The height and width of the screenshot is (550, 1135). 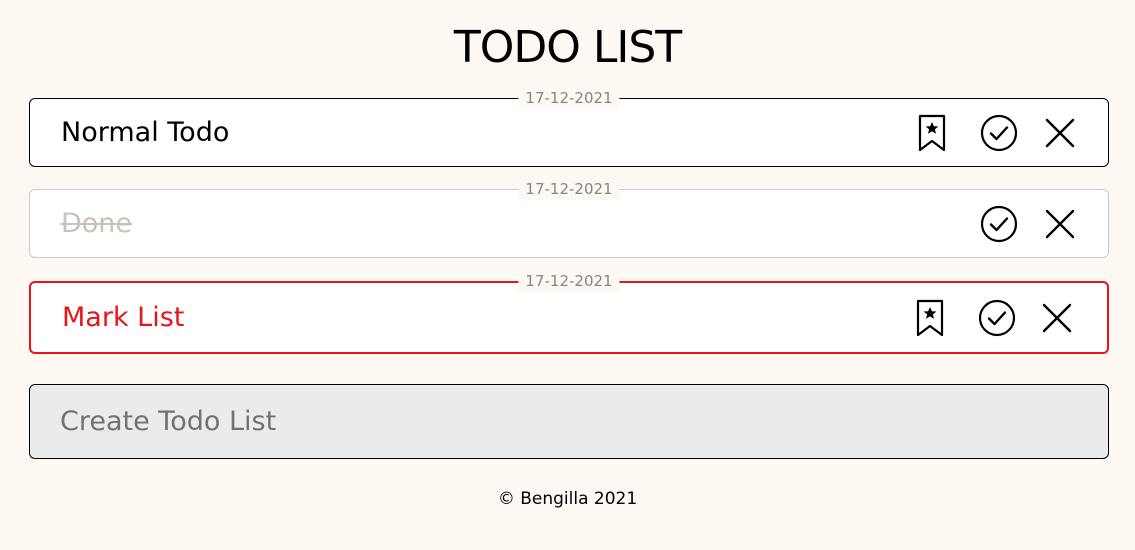 What do you see at coordinates (123, 318) in the screenshot?
I see `todo-text: Mark List` at bounding box center [123, 318].